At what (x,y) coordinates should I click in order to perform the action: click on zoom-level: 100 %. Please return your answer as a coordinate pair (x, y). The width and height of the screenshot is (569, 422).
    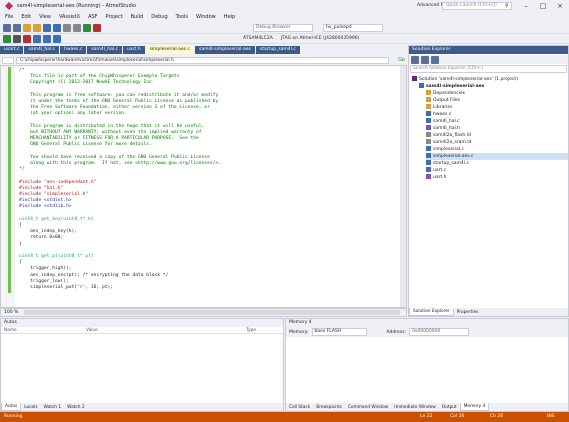
    Looking at the image, I should click on (9, 312).